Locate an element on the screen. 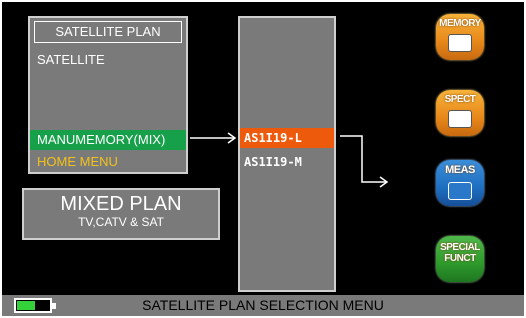  status-bar: SATELLITE PLAN SELECTION MENU is located at coordinates (263, 305).